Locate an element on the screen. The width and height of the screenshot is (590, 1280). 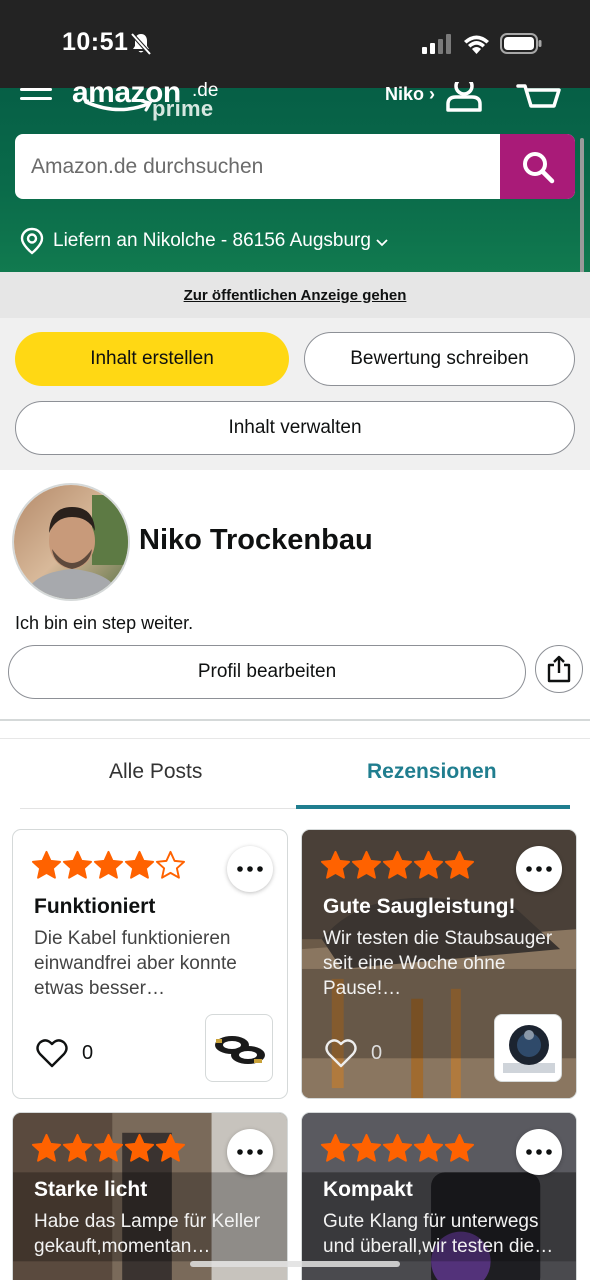
review-title: Gute Saugleistung! is located at coordinates (419, 906).